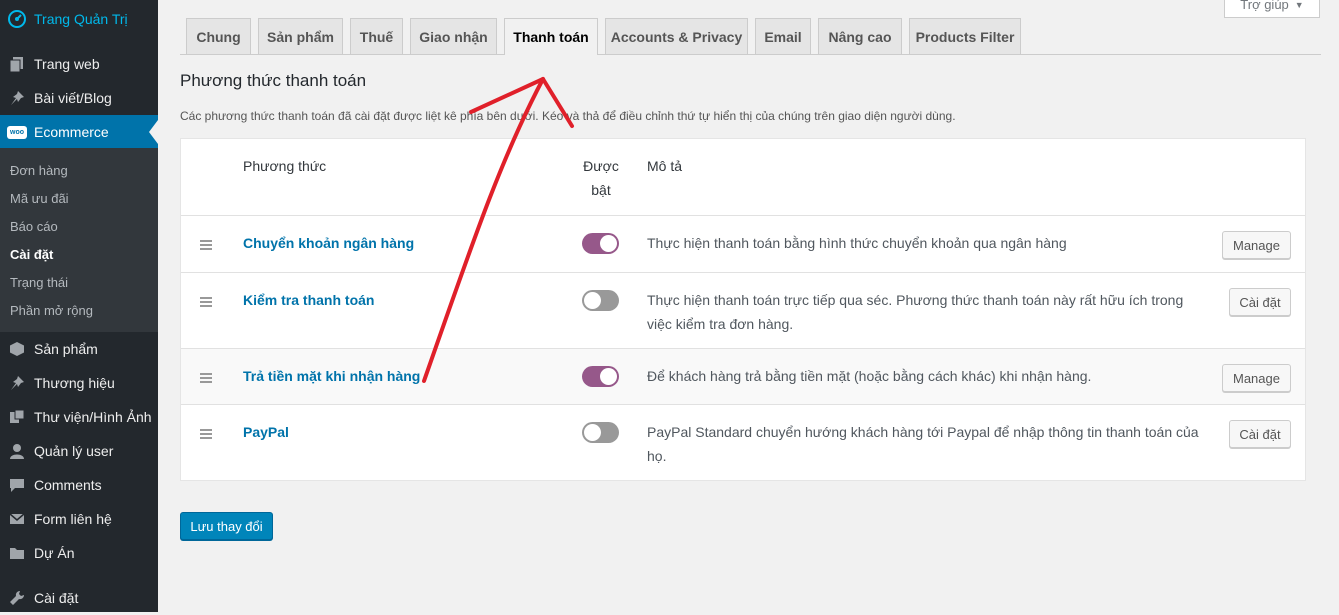  I want to click on column-header-enabled-line2: bật, so click(601, 190).